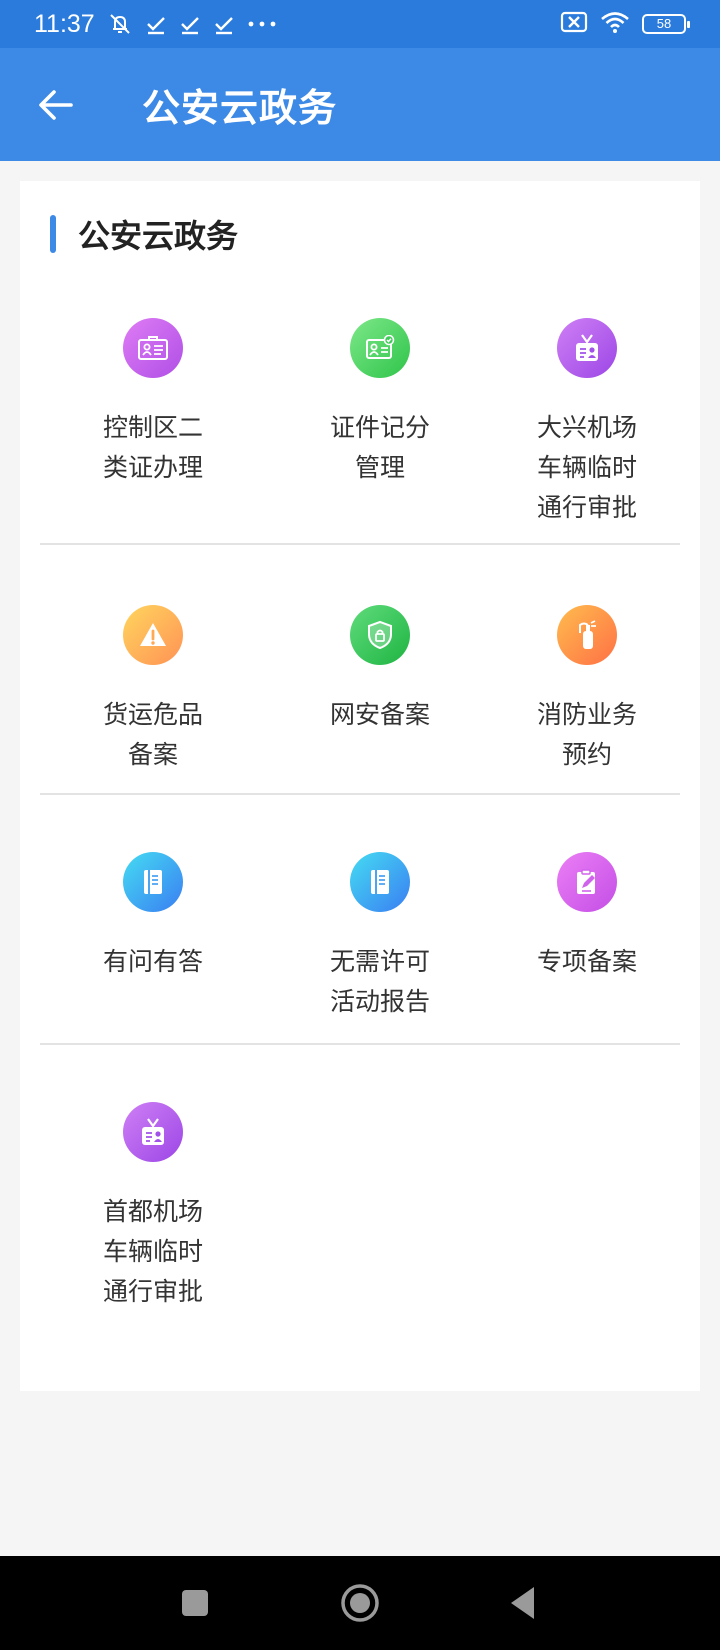 The width and height of the screenshot is (720, 1650). I want to click on recent-apps-button, so click(195, 1603).